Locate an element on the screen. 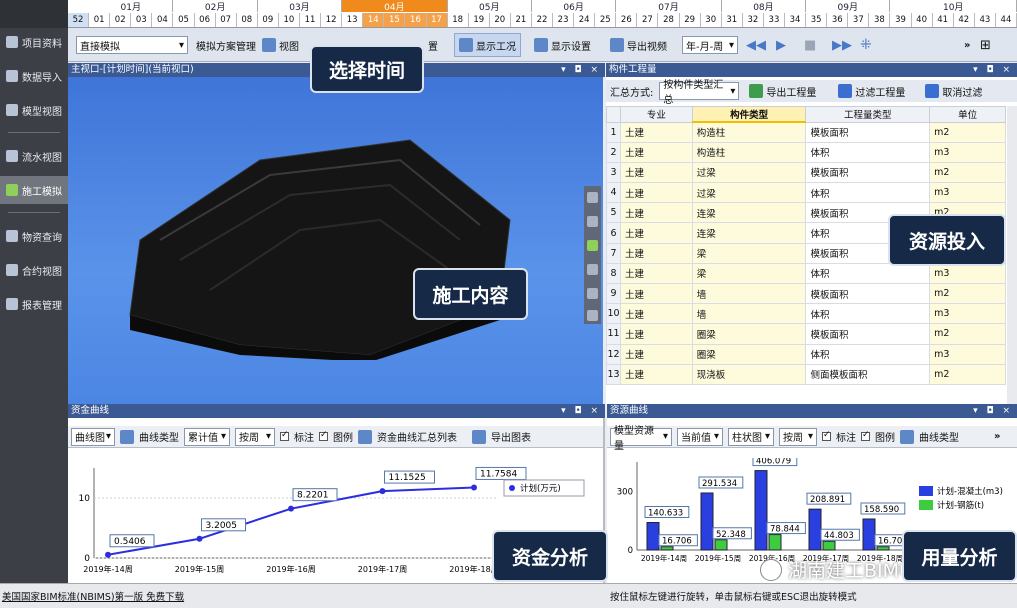 The height and width of the screenshot is (608, 1017). timeline-week: 35 is located at coordinates (817, 20).